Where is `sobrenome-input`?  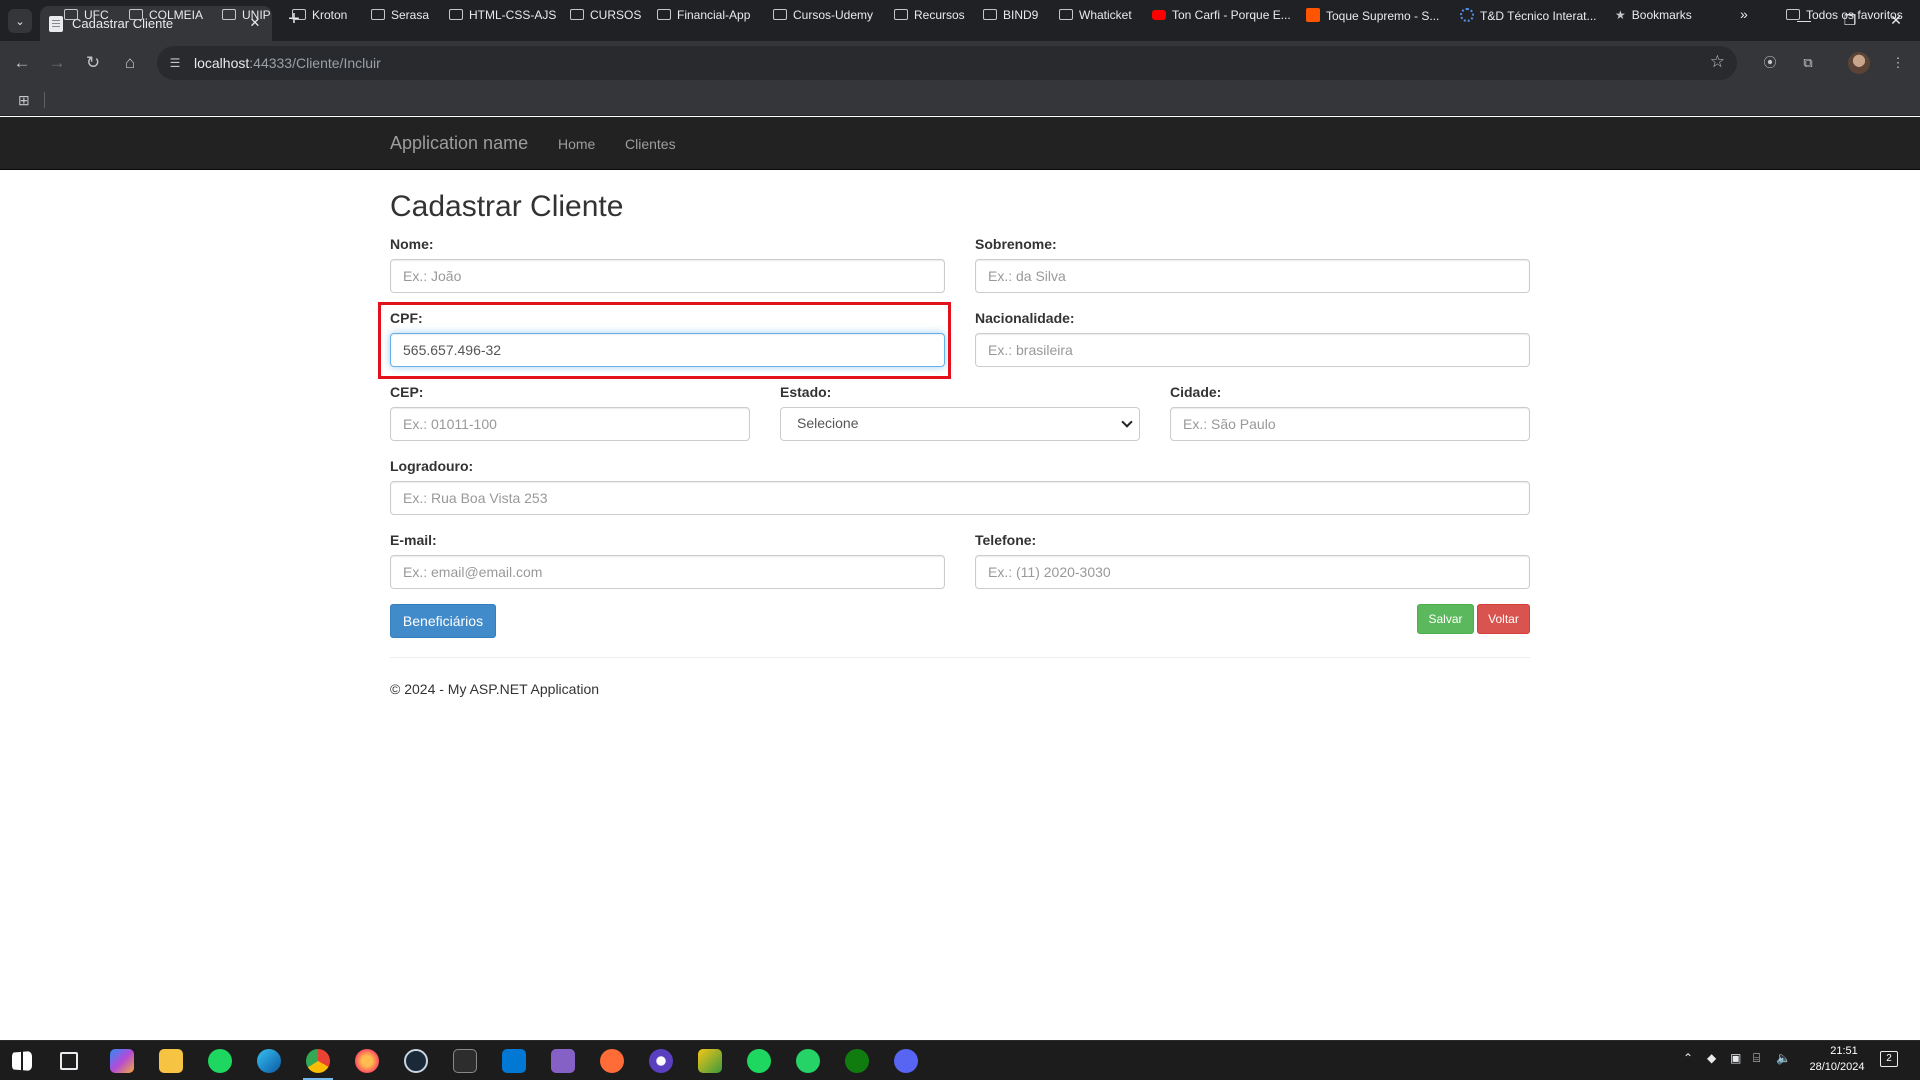
sobrenome-input is located at coordinates (1252, 276).